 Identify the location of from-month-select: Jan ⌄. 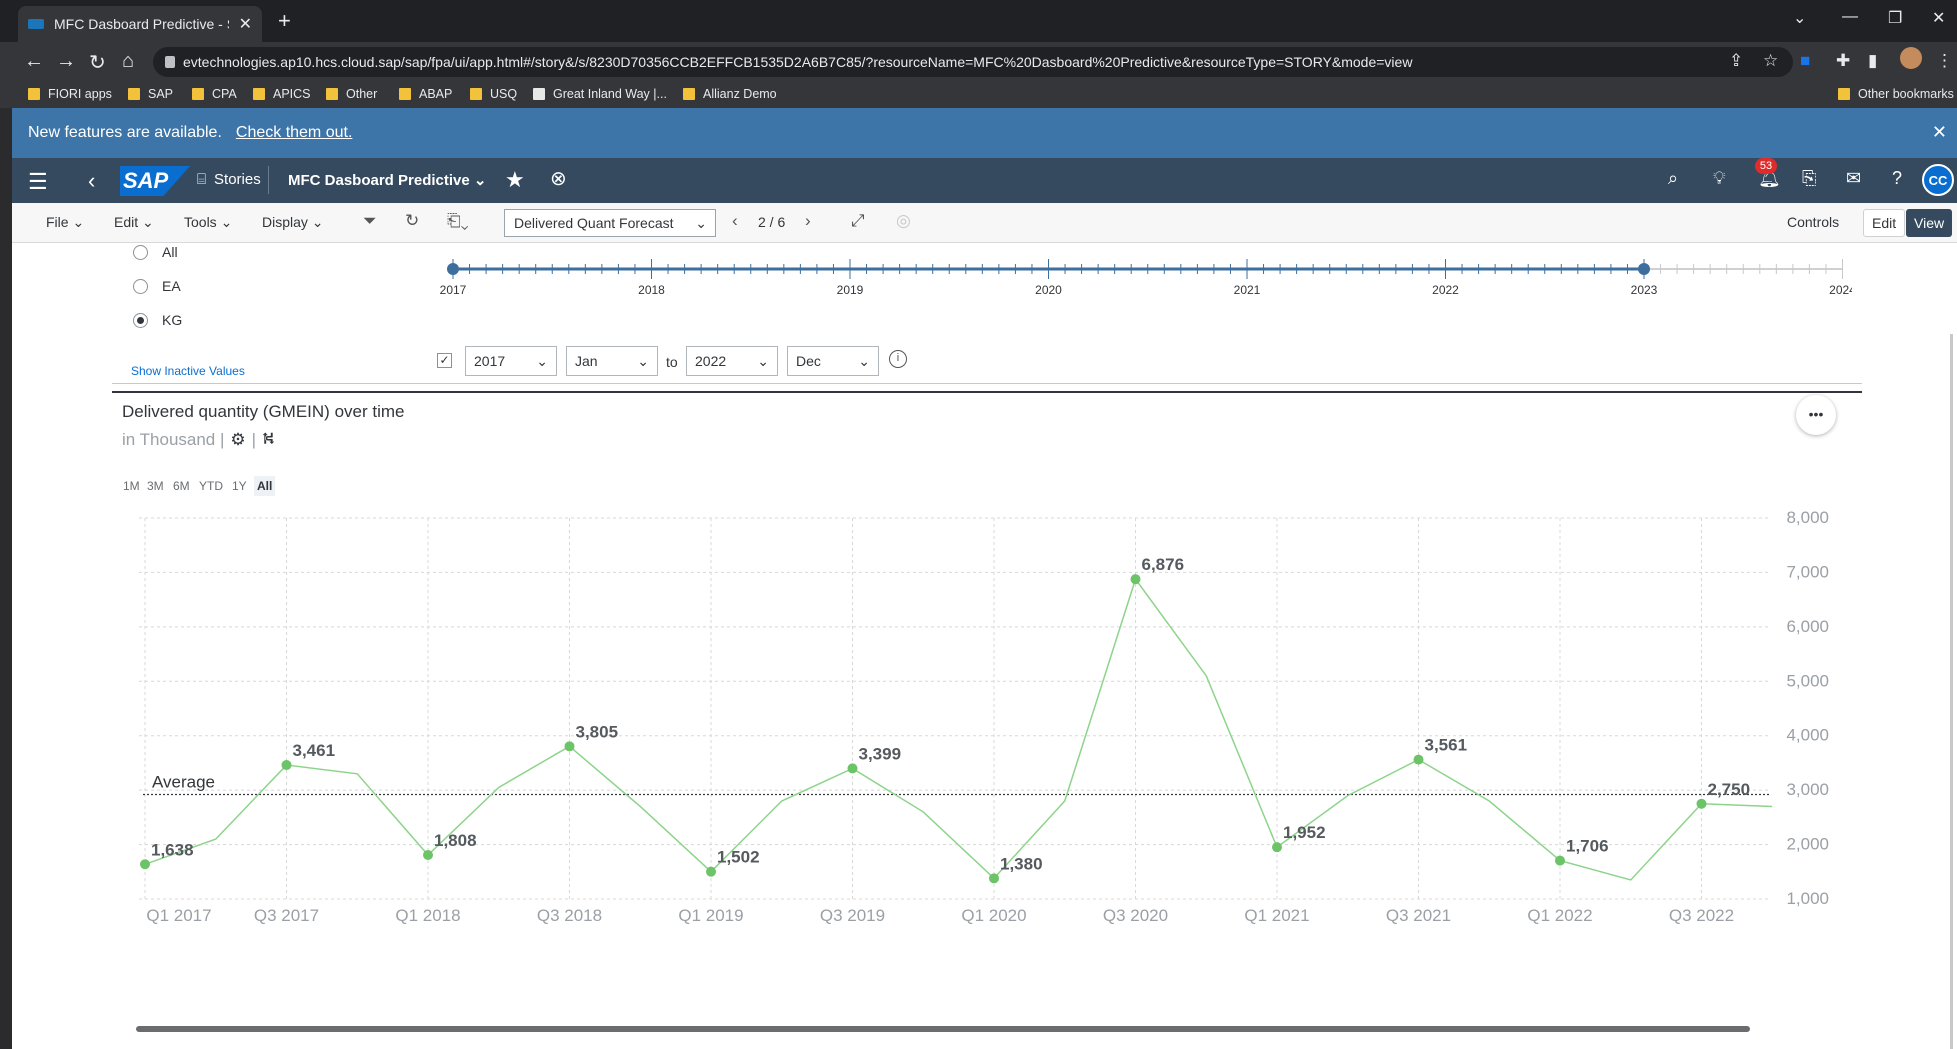
(612, 361).